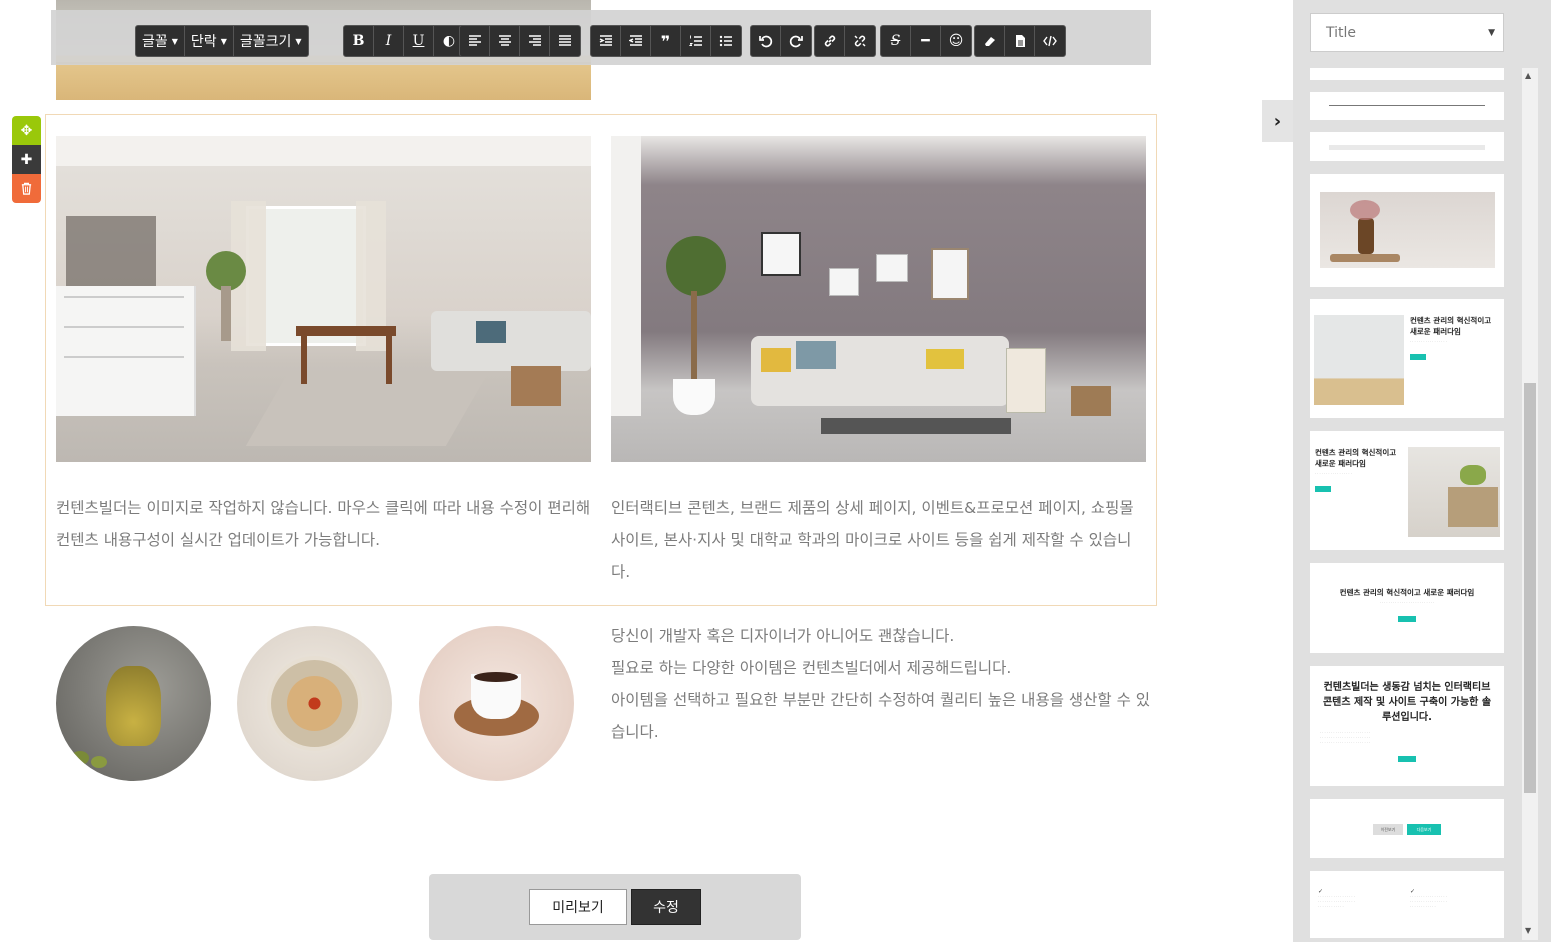 This screenshot has width=1551, height=942. What do you see at coordinates (1528, 930) in the screenshot?
I see `scroll-down-icon: ▼` at bounding box center [1528, 930].